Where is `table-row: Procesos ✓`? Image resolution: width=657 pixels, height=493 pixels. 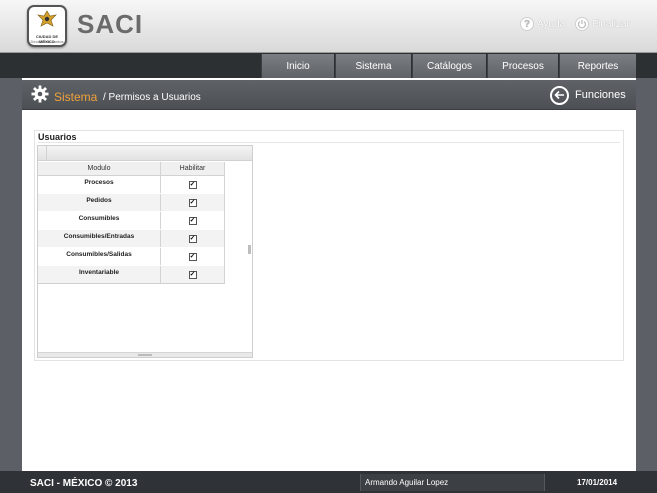 table-row: Procesos ✓ is located at coordinates (131, 185).